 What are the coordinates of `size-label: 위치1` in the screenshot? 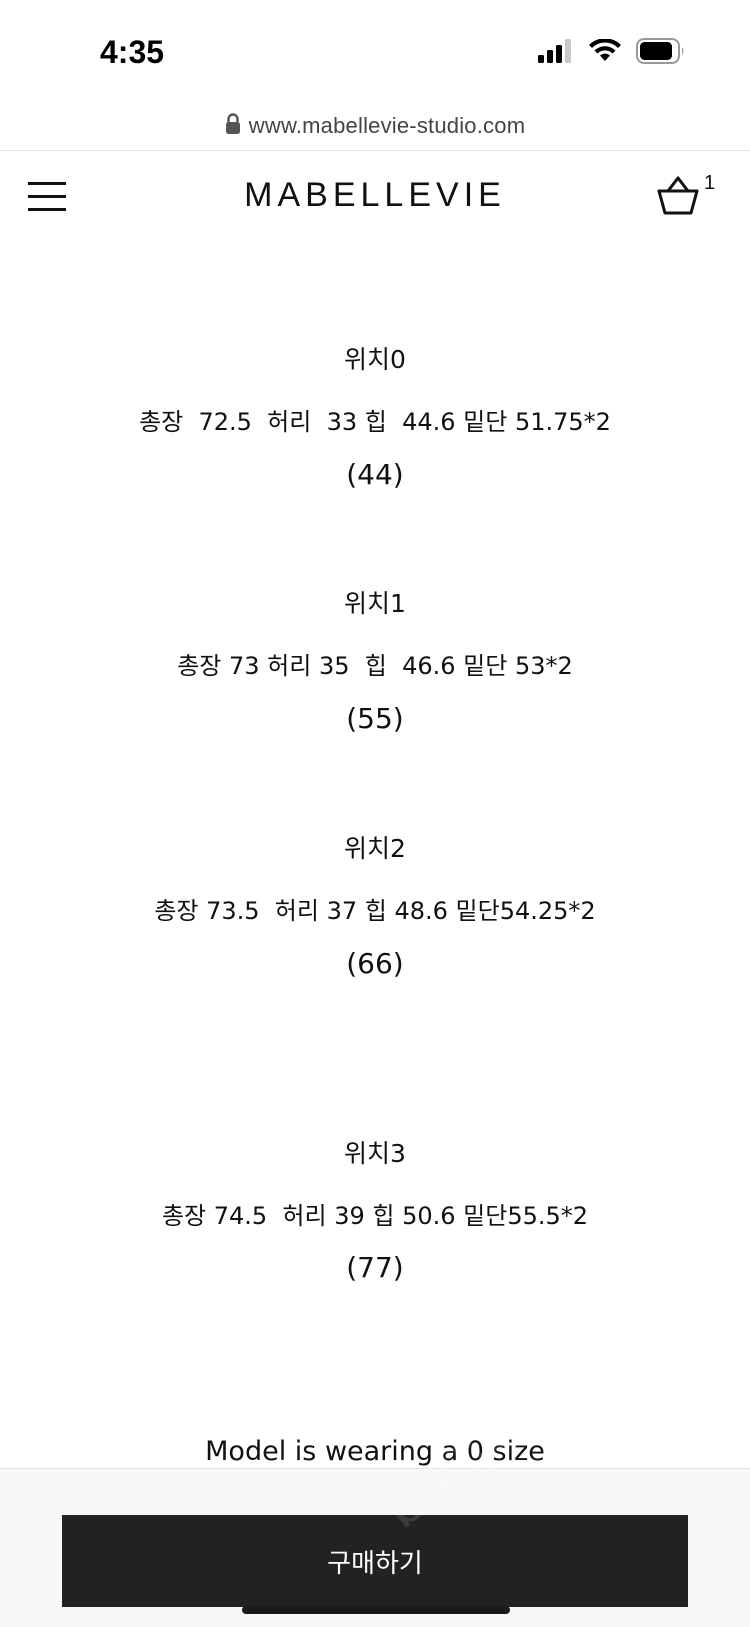 It's located at (375, 603).